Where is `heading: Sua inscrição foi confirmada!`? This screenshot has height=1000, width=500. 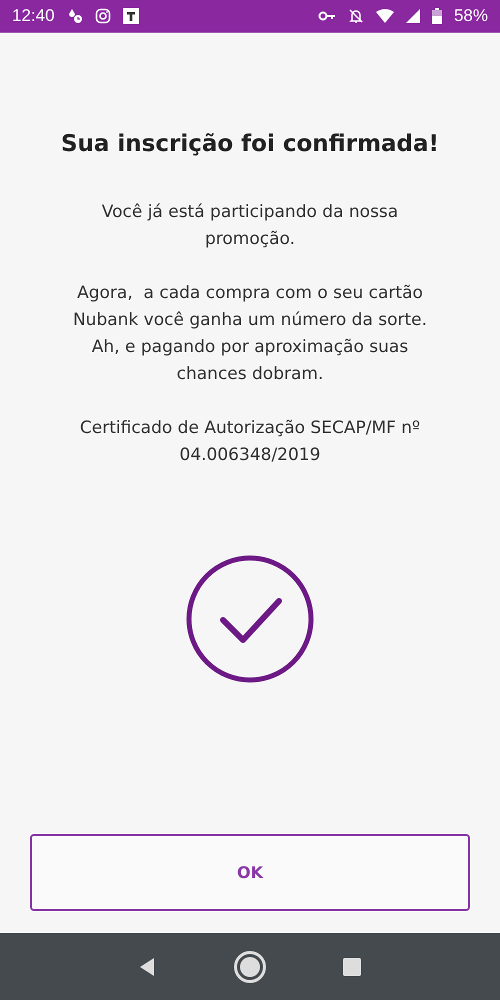
heading: Sua inscrição foi confirmada! is located at coordinates (250, 144).